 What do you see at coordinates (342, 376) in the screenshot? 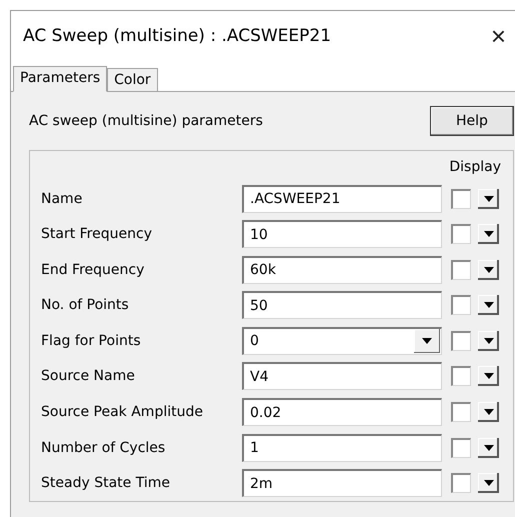
I see `input-field: V4` at bounding box center [342, 376].